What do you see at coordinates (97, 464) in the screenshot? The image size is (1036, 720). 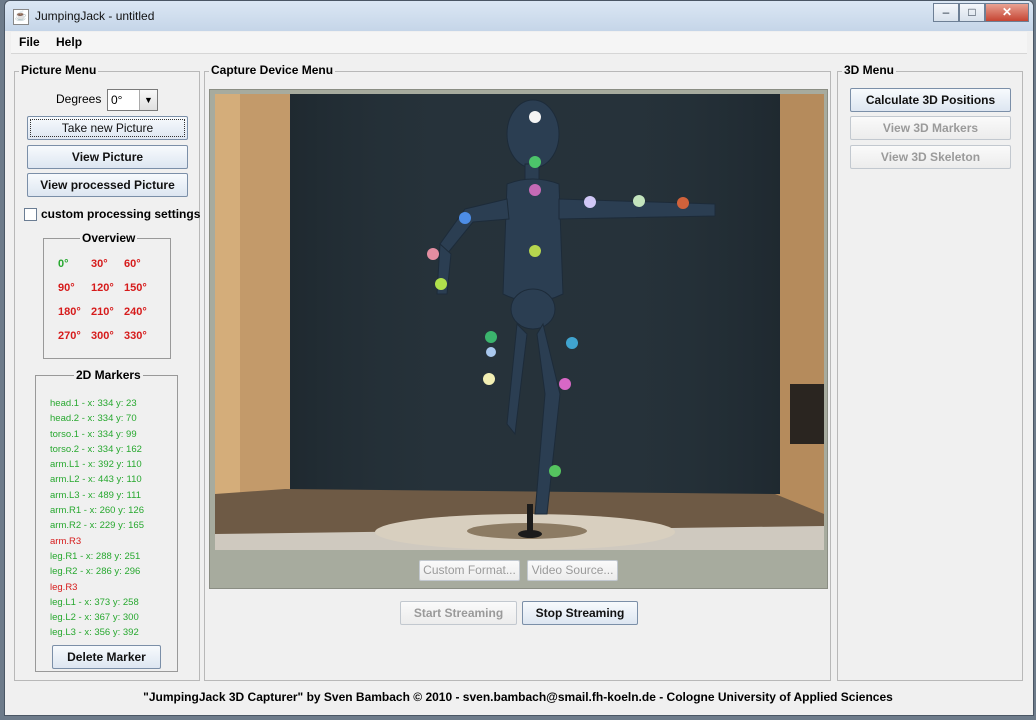 I see `marker-item: arm.L1 - x: 392 y: 110` at bounding box center [97, 464].